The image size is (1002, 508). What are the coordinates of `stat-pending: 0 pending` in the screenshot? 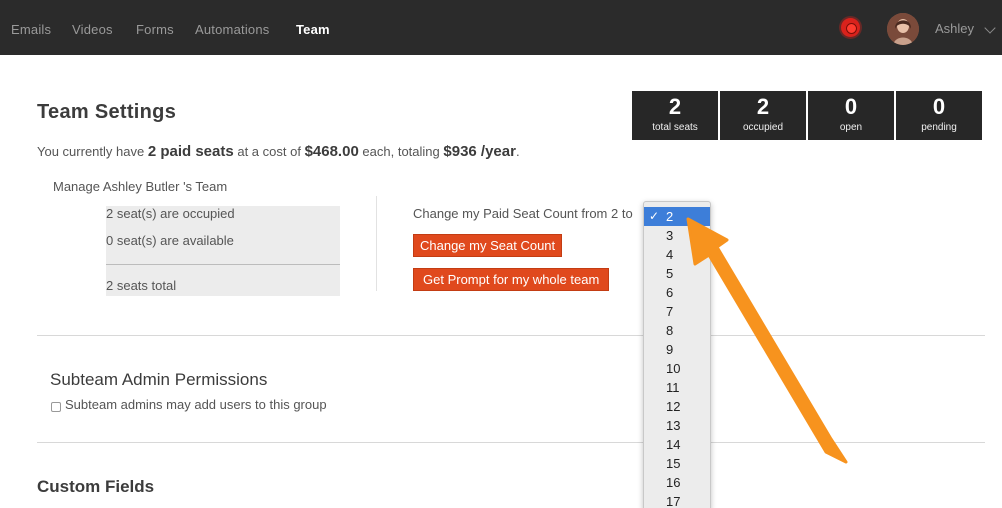 It's located at (939, 115).